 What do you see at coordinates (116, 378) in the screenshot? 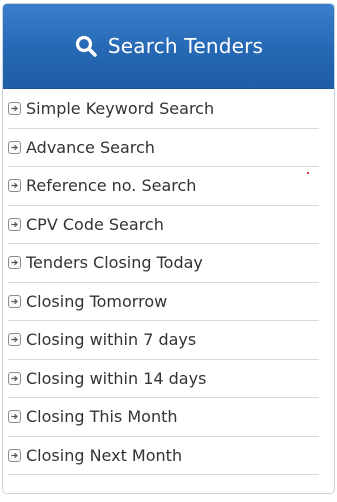
I see `menu-item-label: Closing within 14 days` at bounding box center [116, 378].